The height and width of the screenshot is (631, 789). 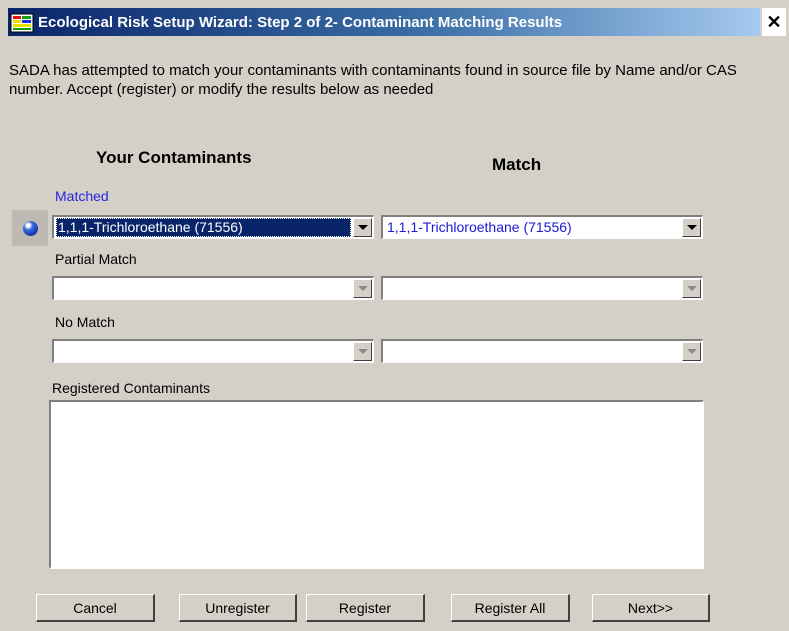 I want to click on registered-contaminants-label: Registered Contaminants, so click(x=131, y=388).